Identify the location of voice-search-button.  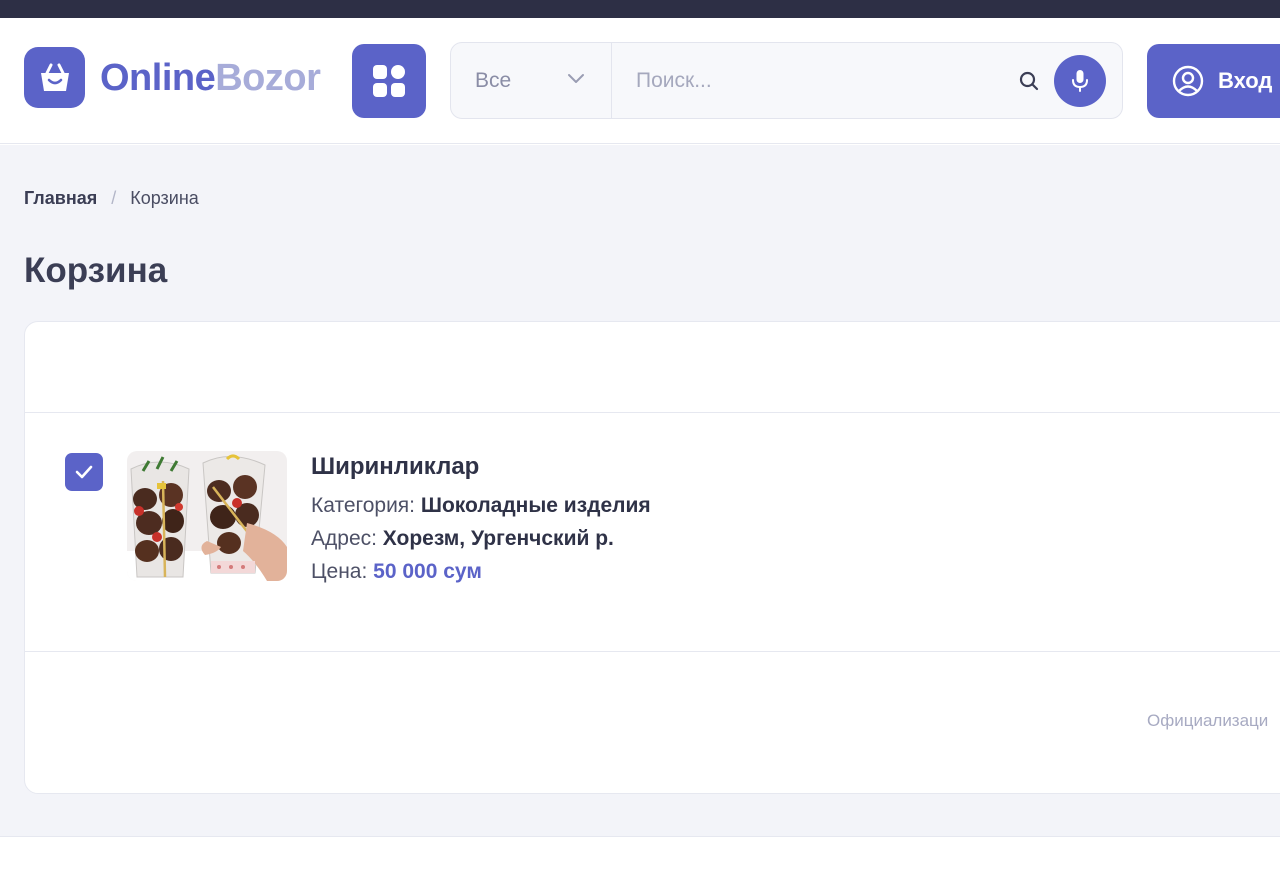
(1080, 80).